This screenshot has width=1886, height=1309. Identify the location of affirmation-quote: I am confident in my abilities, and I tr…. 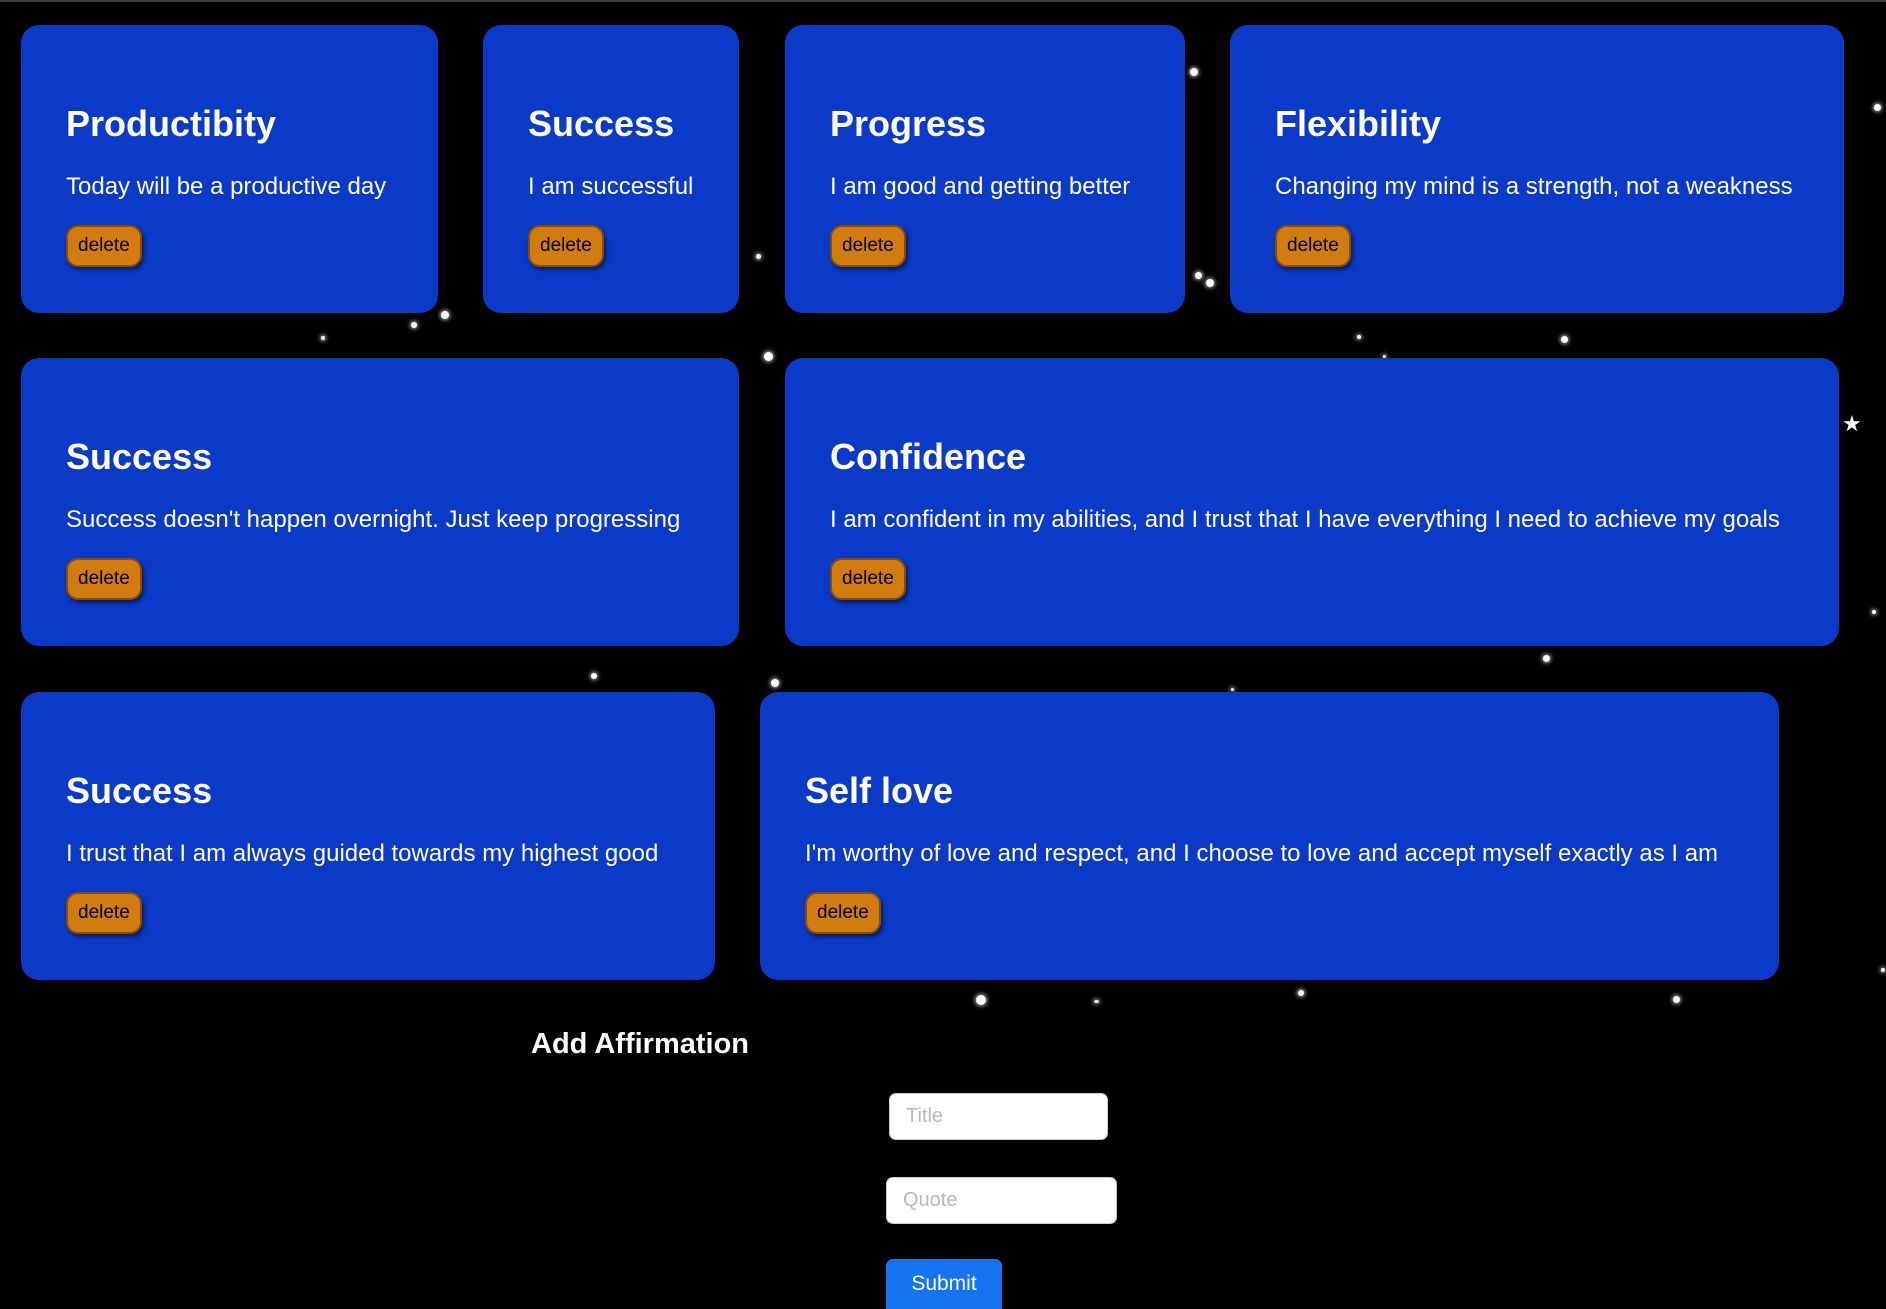
(1305, 519).